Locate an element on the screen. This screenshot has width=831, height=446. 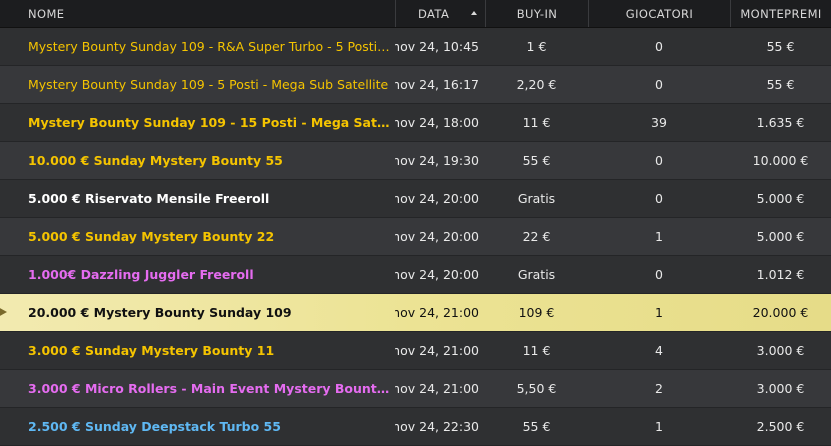
tournament-prize: 1.635 € is located at coordinates (780, 122).